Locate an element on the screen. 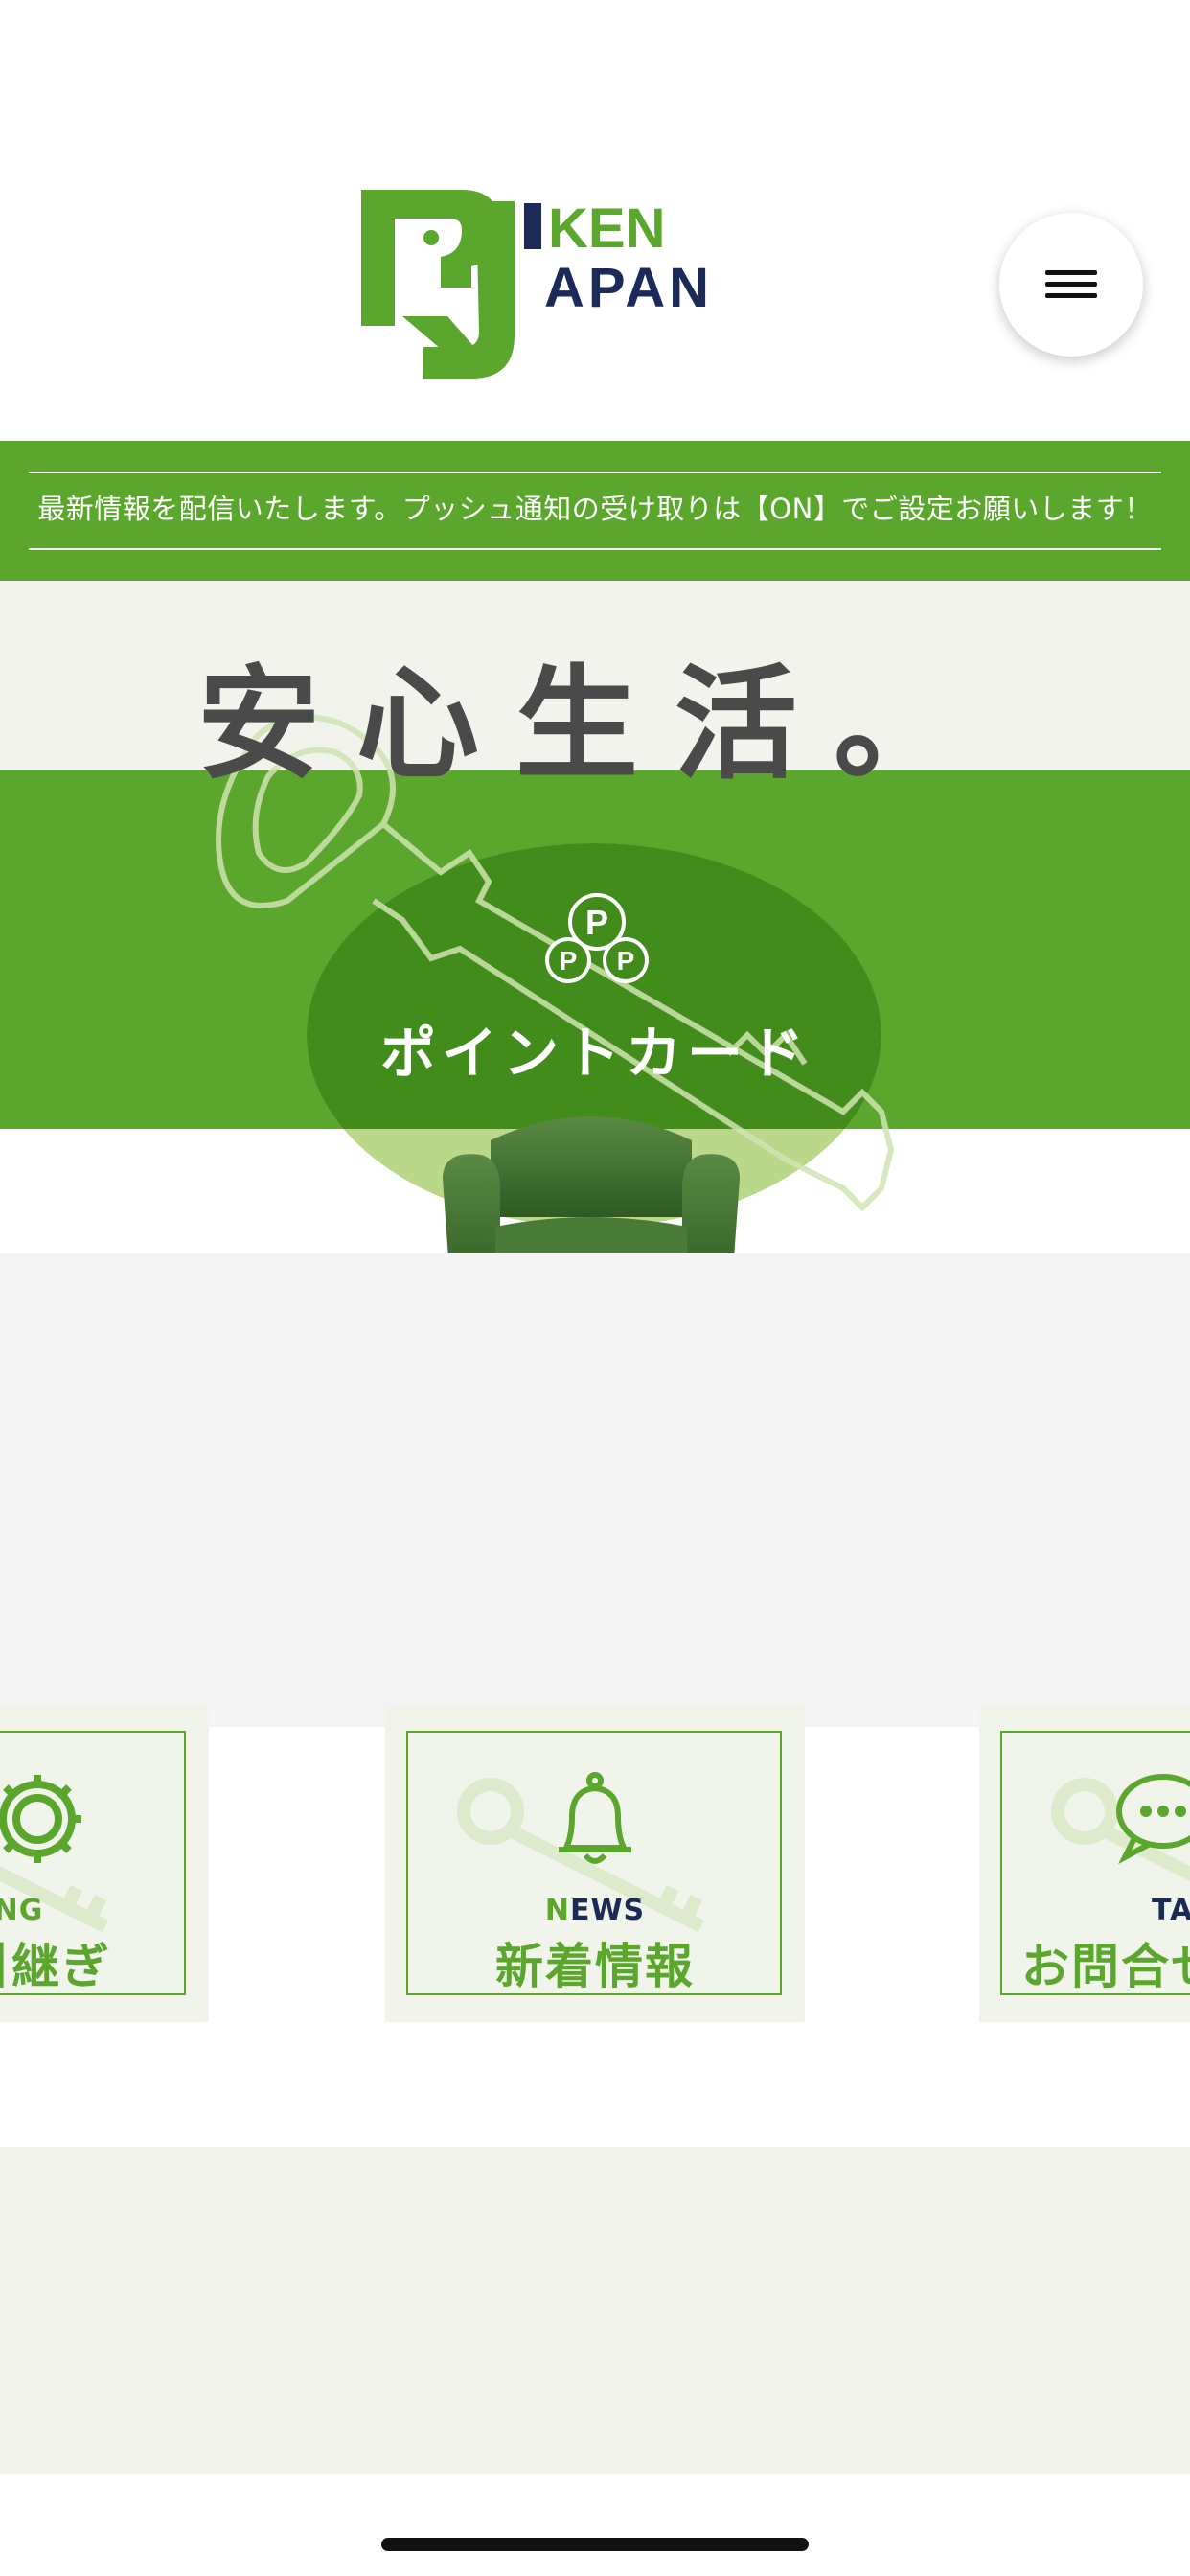 The height and width of the screenshot is (2576, 1190). svg-text: KEN is located at coordinates (606, 228).